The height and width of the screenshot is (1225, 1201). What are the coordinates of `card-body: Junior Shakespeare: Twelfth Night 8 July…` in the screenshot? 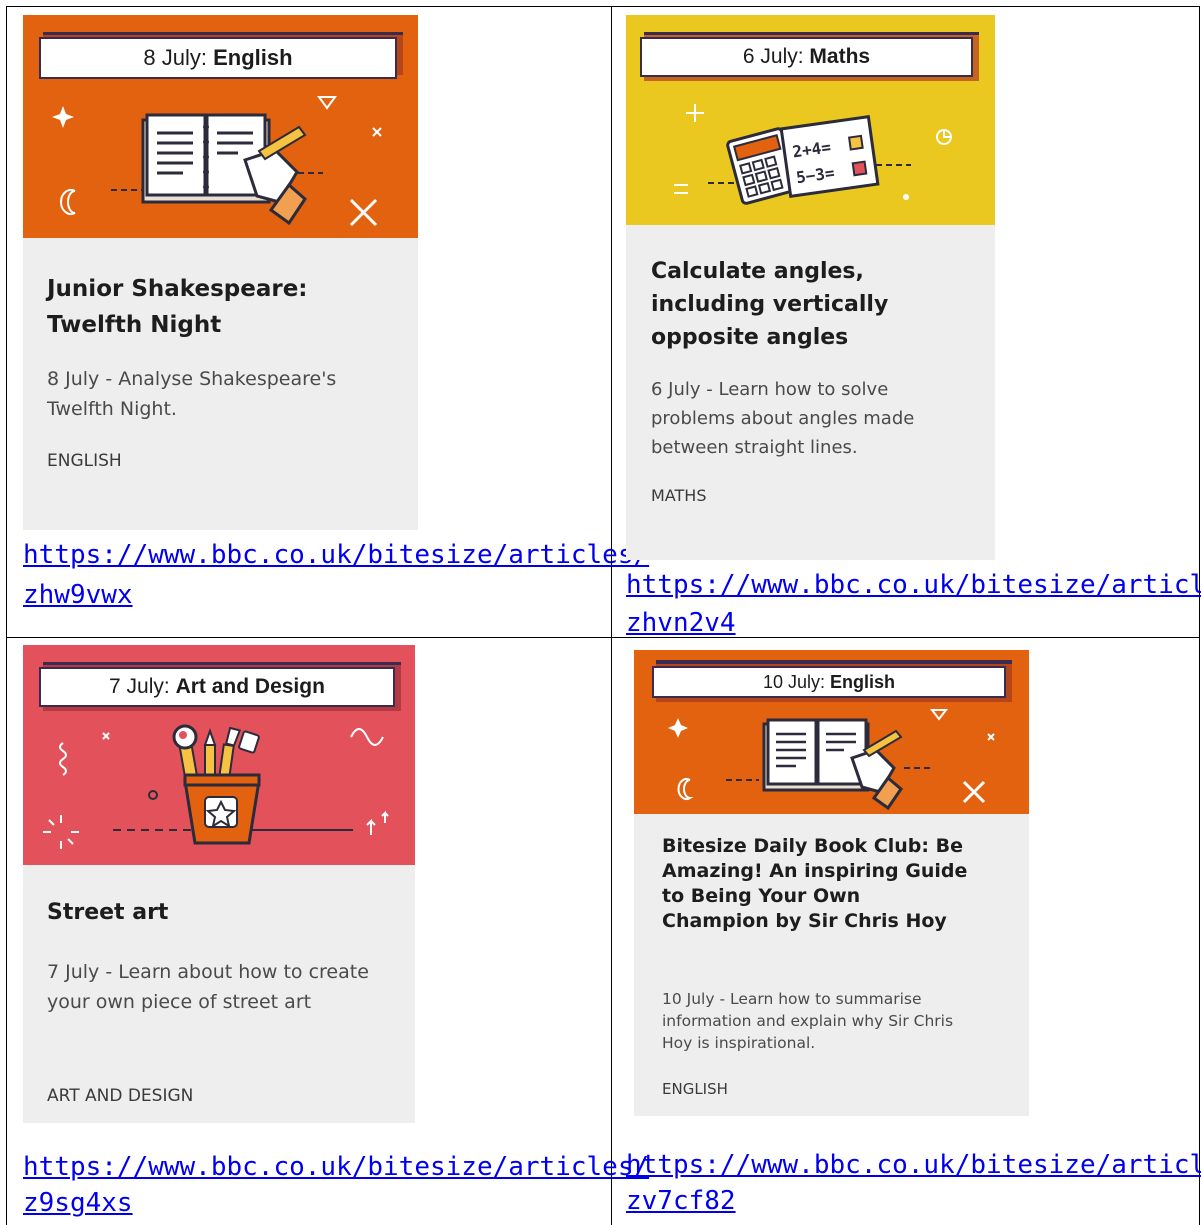 It's located at (220, 384).